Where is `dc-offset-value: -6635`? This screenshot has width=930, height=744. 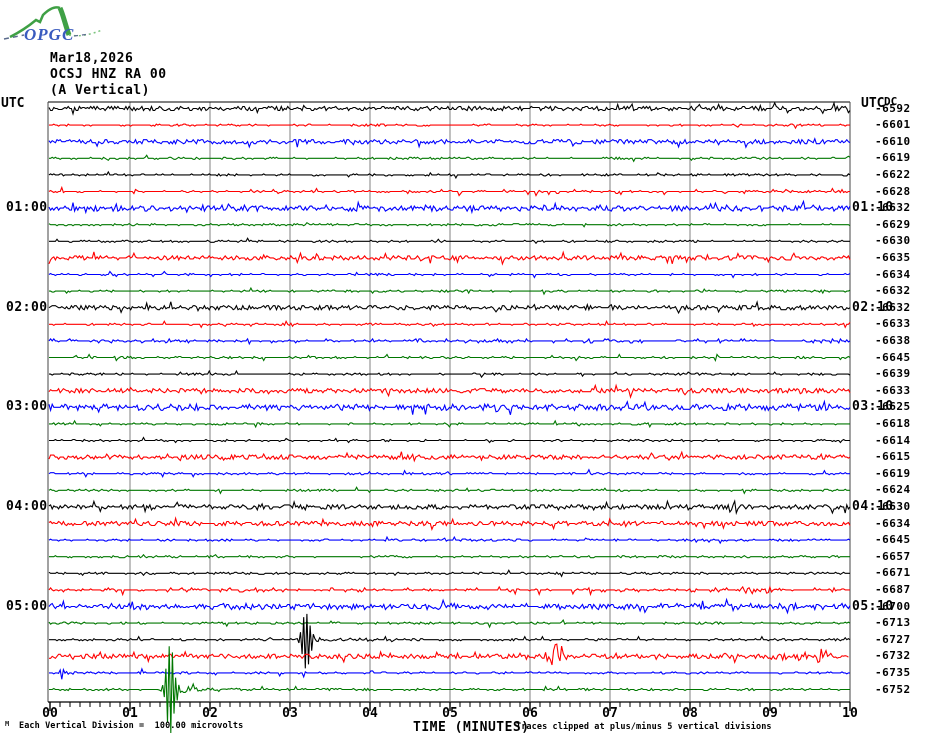
dc-offset-value: -6635 is located at coordinates (893, 257).